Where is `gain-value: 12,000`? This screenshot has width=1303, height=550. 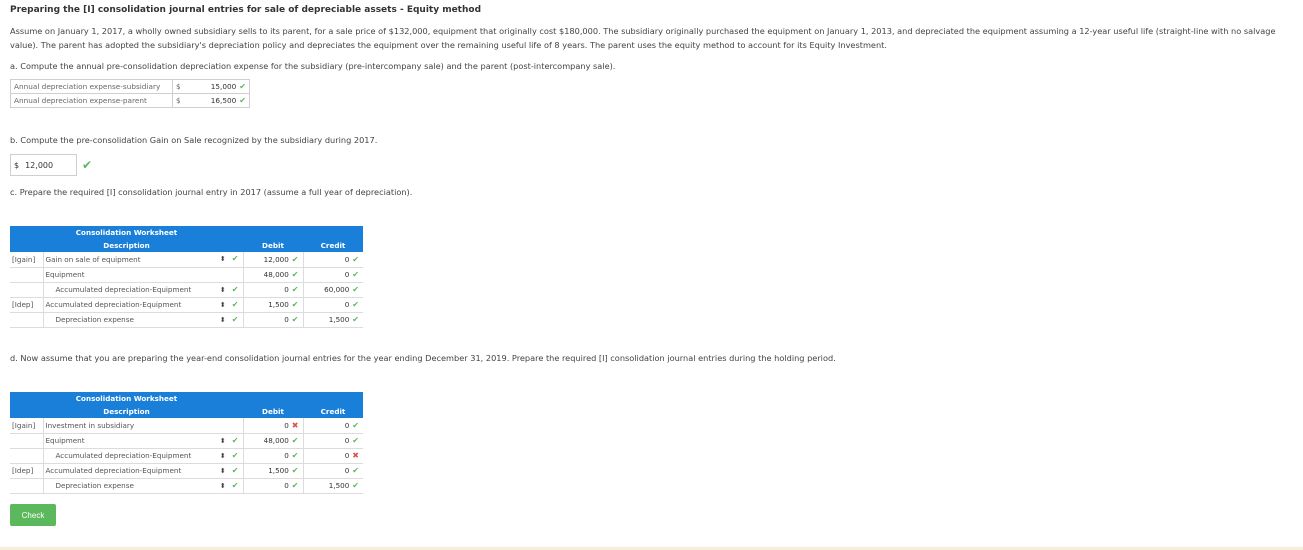 gain-value: 12,000 is located at coordinates (39, 165).